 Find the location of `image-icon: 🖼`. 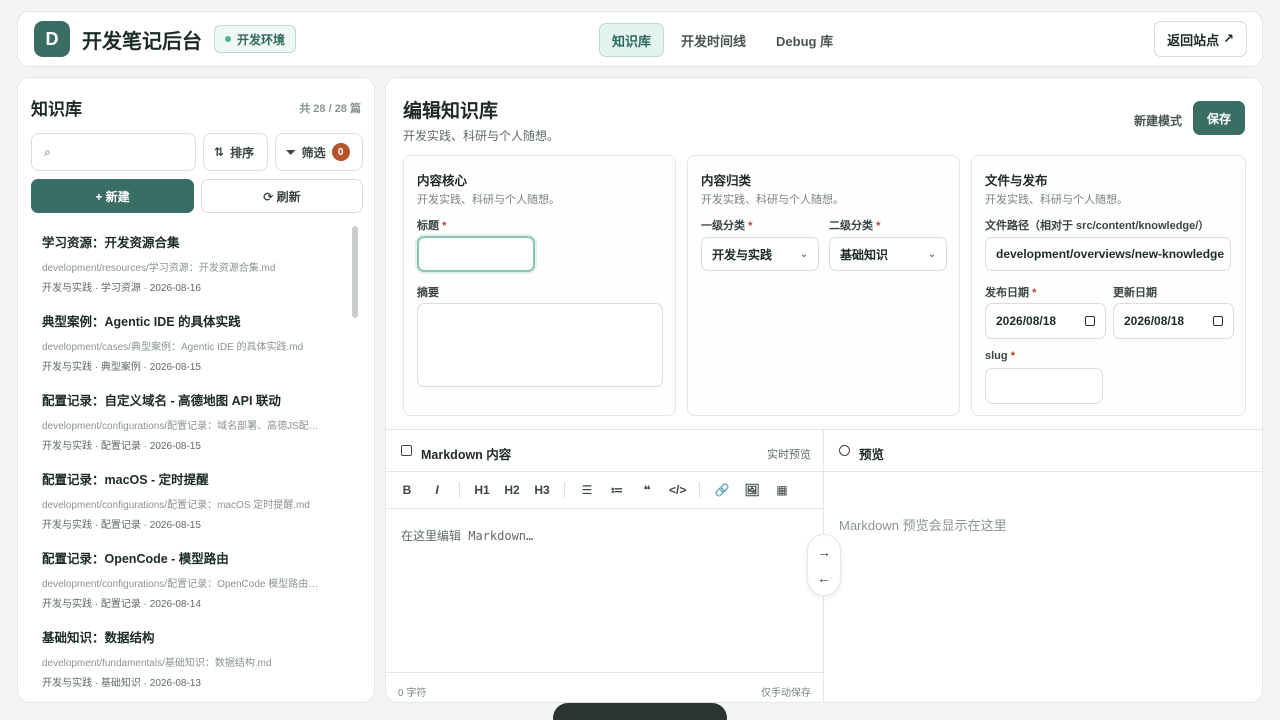

image-icon: 🖼 is located at coordinates (752, 490).